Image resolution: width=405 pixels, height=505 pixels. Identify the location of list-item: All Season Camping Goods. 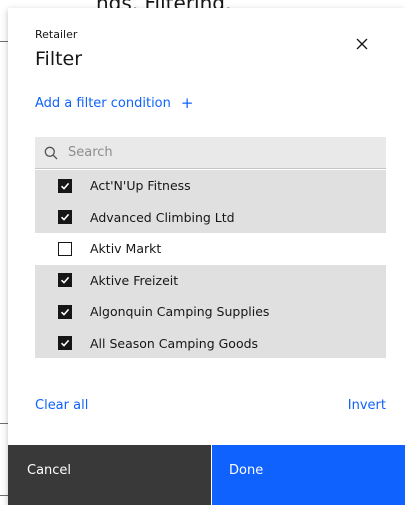
(210, 342).